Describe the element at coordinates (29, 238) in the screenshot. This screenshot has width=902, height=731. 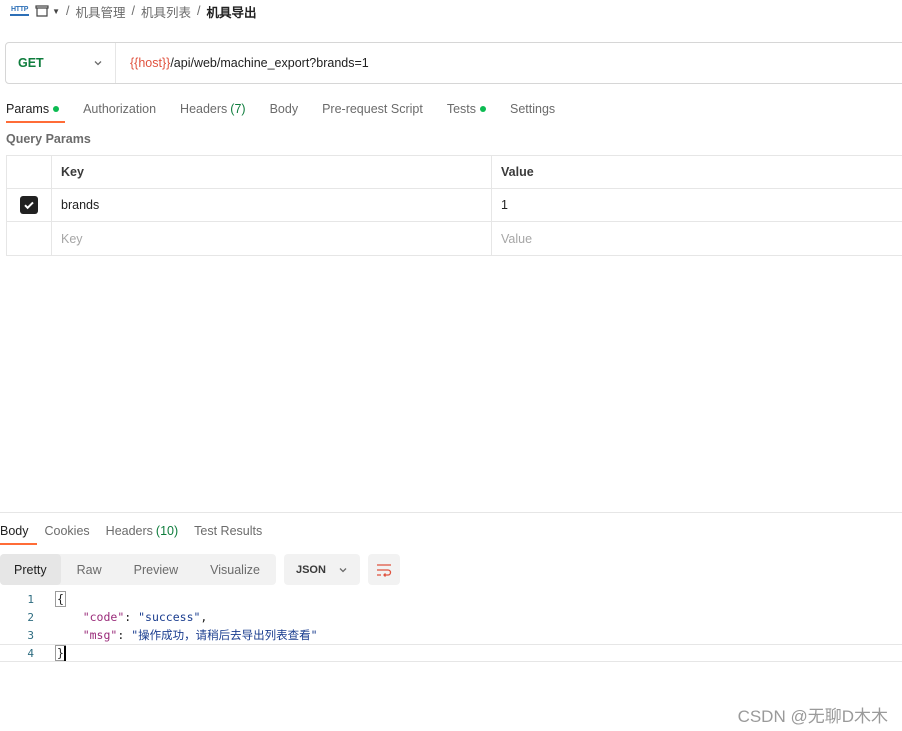
I see `empty-check-cell` at that location.